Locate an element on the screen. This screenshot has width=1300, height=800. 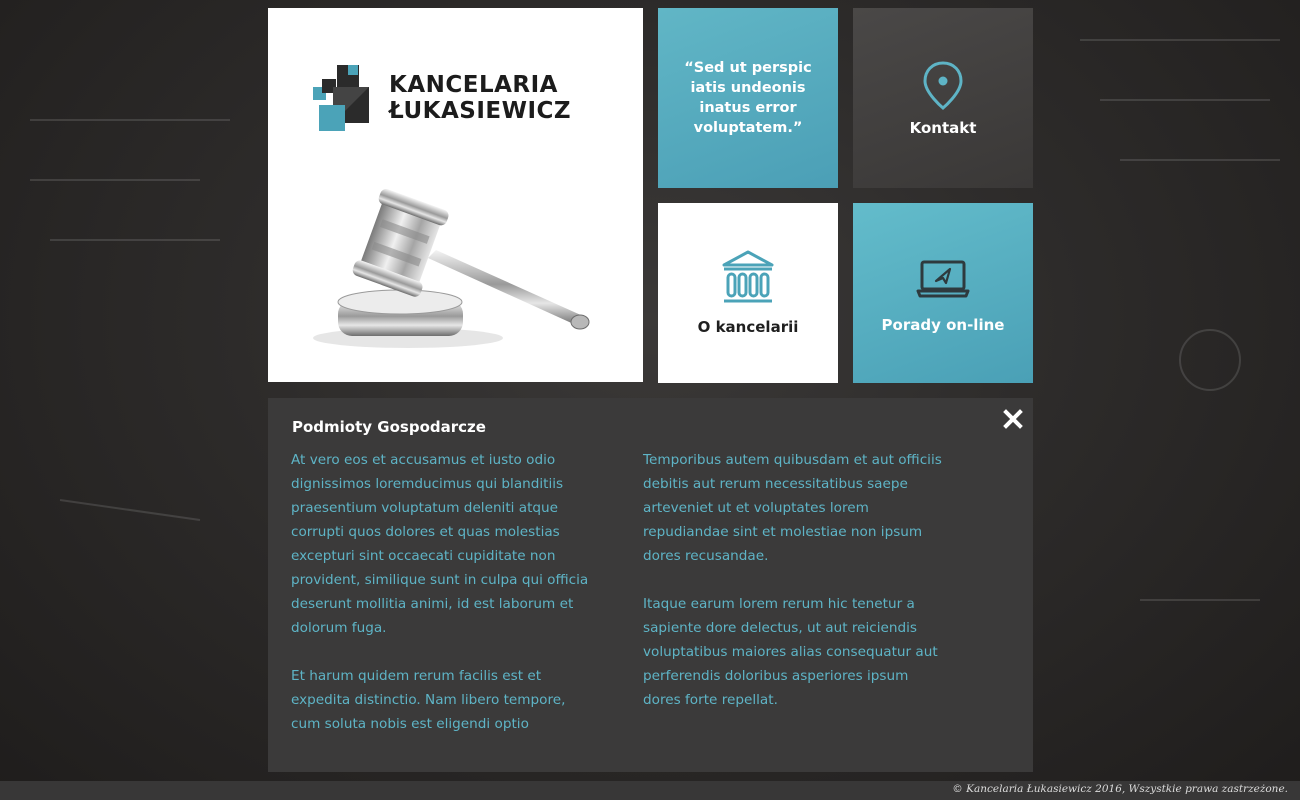
porady-tile: Porady on-line is located at coordinates (943, 293).